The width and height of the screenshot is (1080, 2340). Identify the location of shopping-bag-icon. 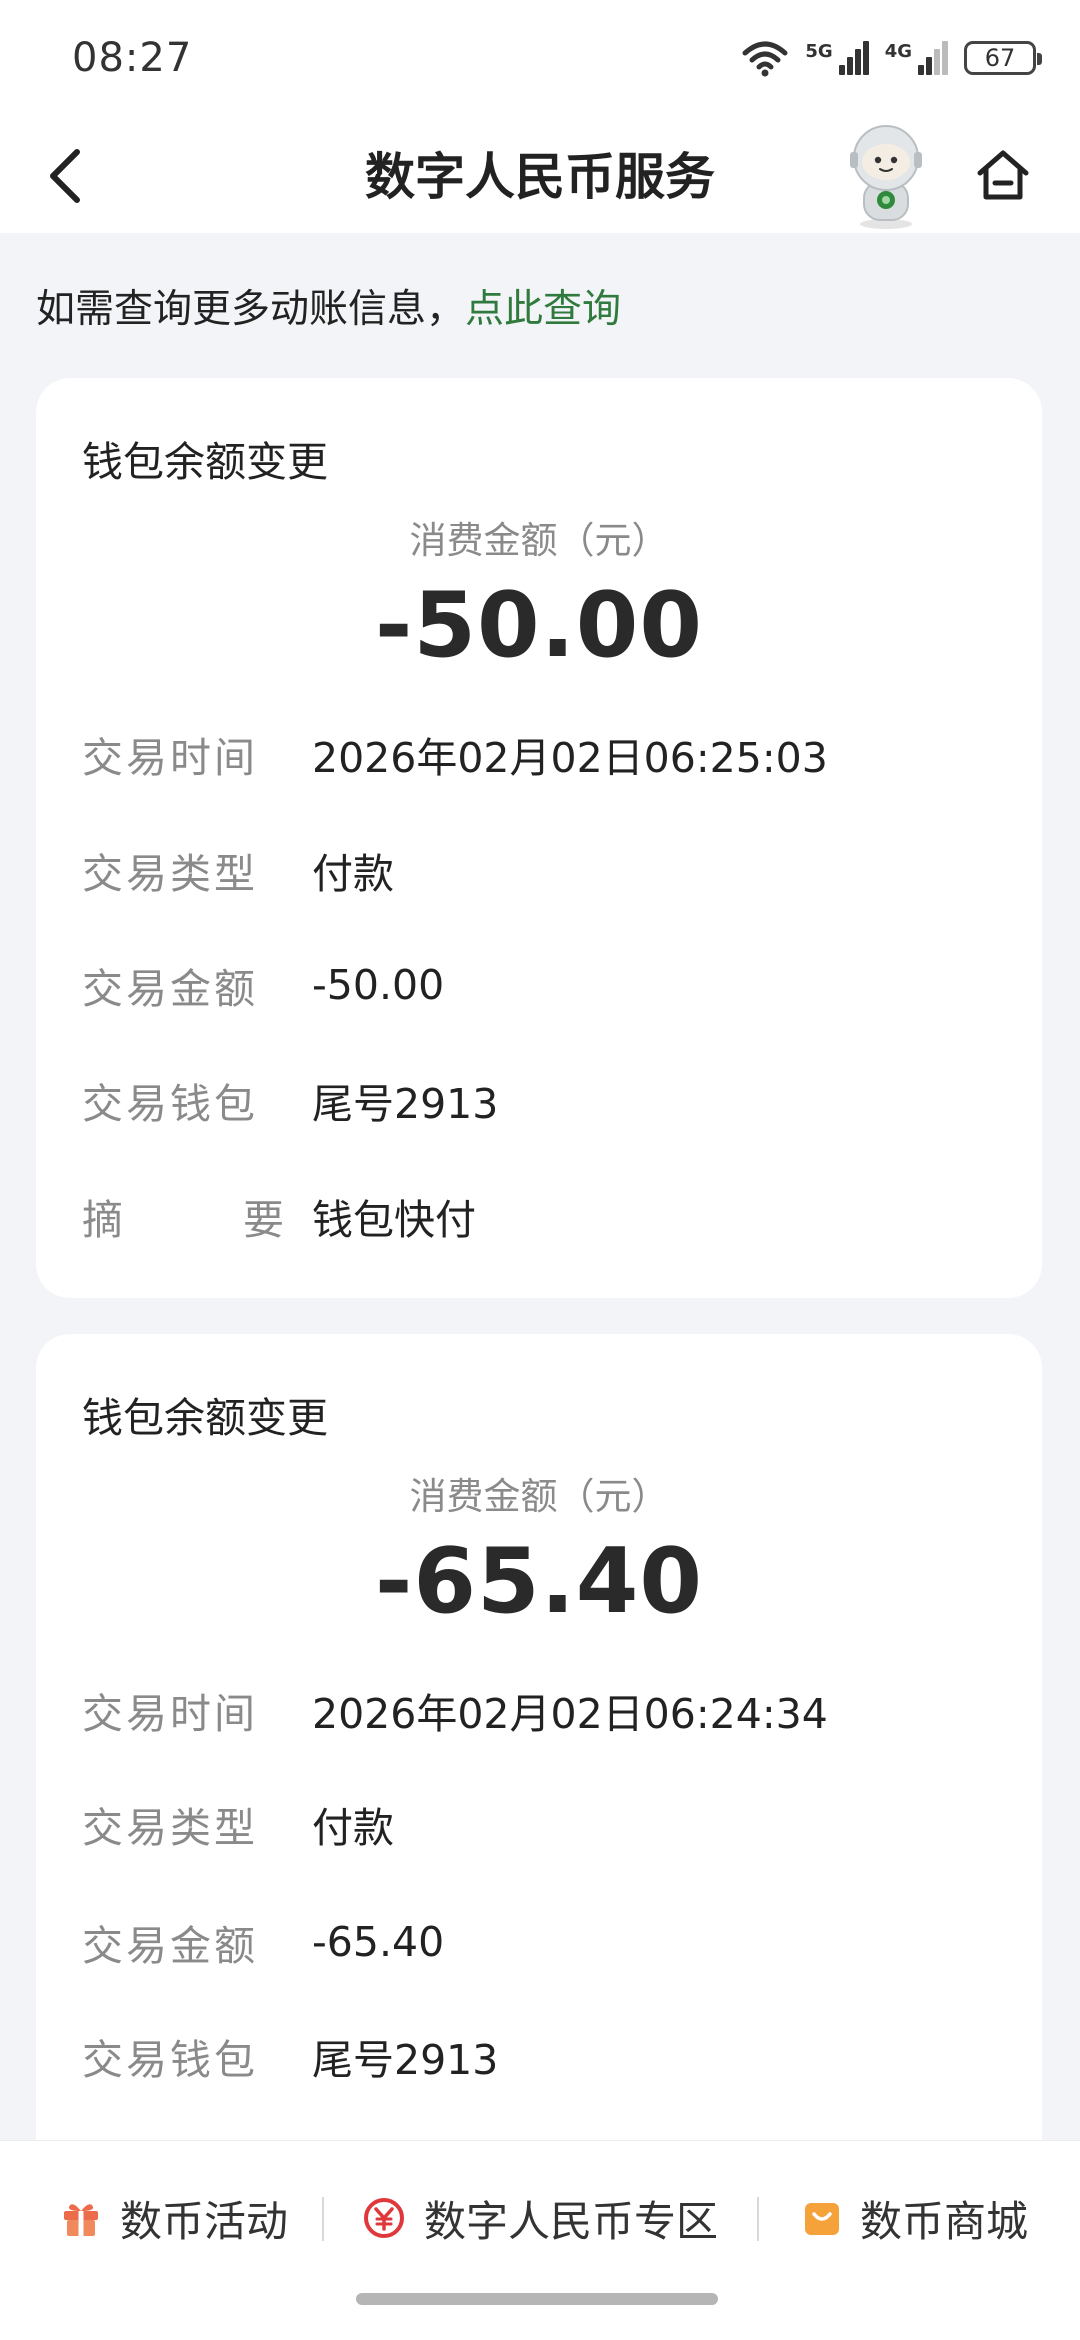
(822, 2219).